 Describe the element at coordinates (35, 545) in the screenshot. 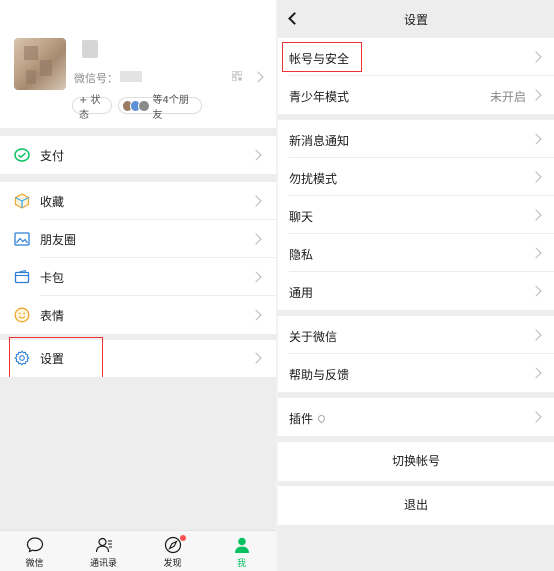

I see `chat-bubble-icon` at that location.